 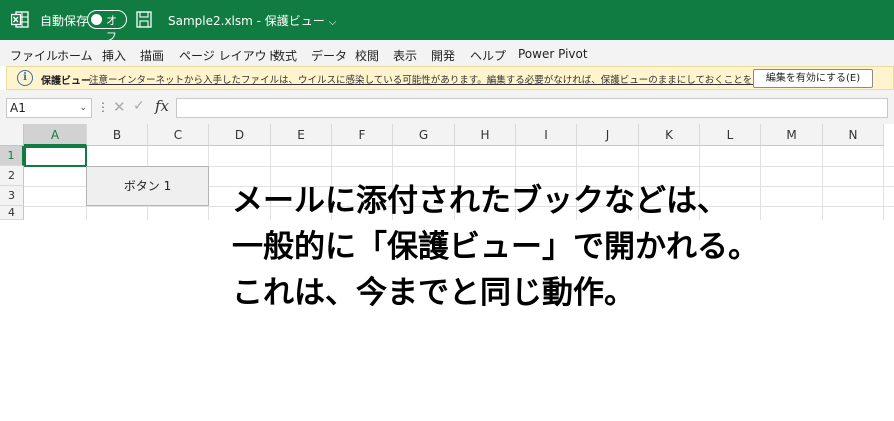 I want to click on autosave-label: 自動保存, so click(x=64, y=21).